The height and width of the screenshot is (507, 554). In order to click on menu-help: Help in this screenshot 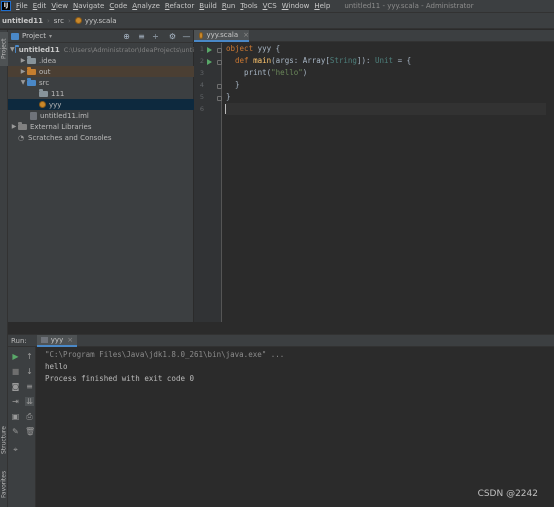, I will do `click(322, 6)`.